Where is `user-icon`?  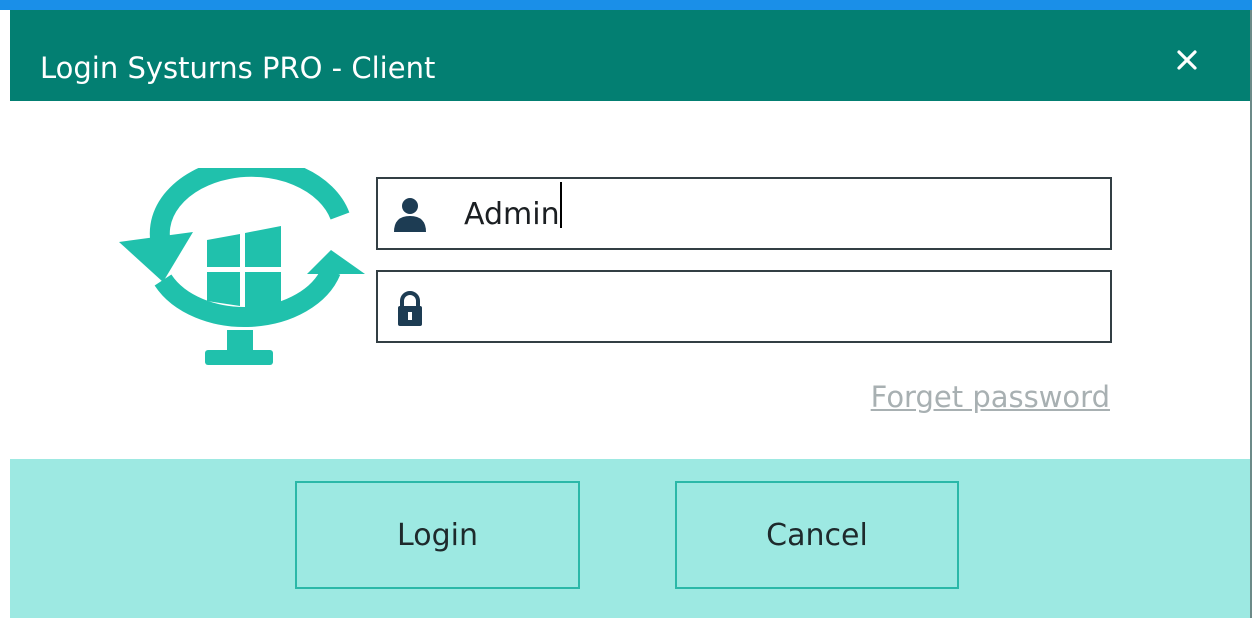 user-icon is located at coordinates (410, 215).